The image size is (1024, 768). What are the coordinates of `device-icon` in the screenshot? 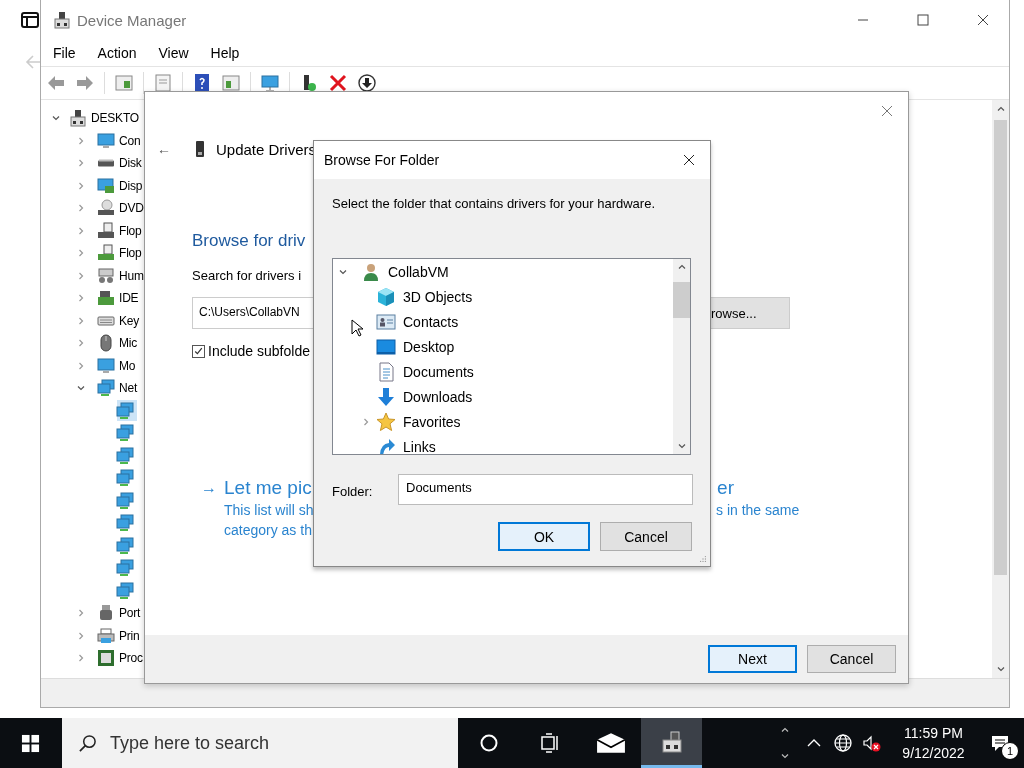 It's located at (106, 275).